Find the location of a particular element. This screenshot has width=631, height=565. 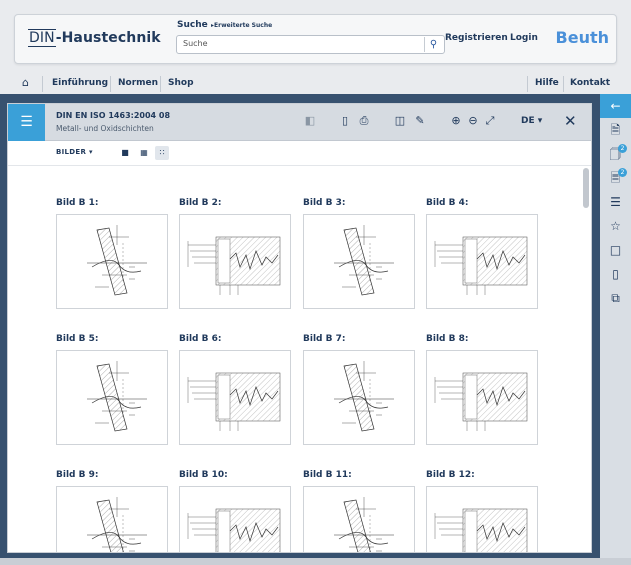

figure-card: Bild B 6: is located at coordinates (235, 389).